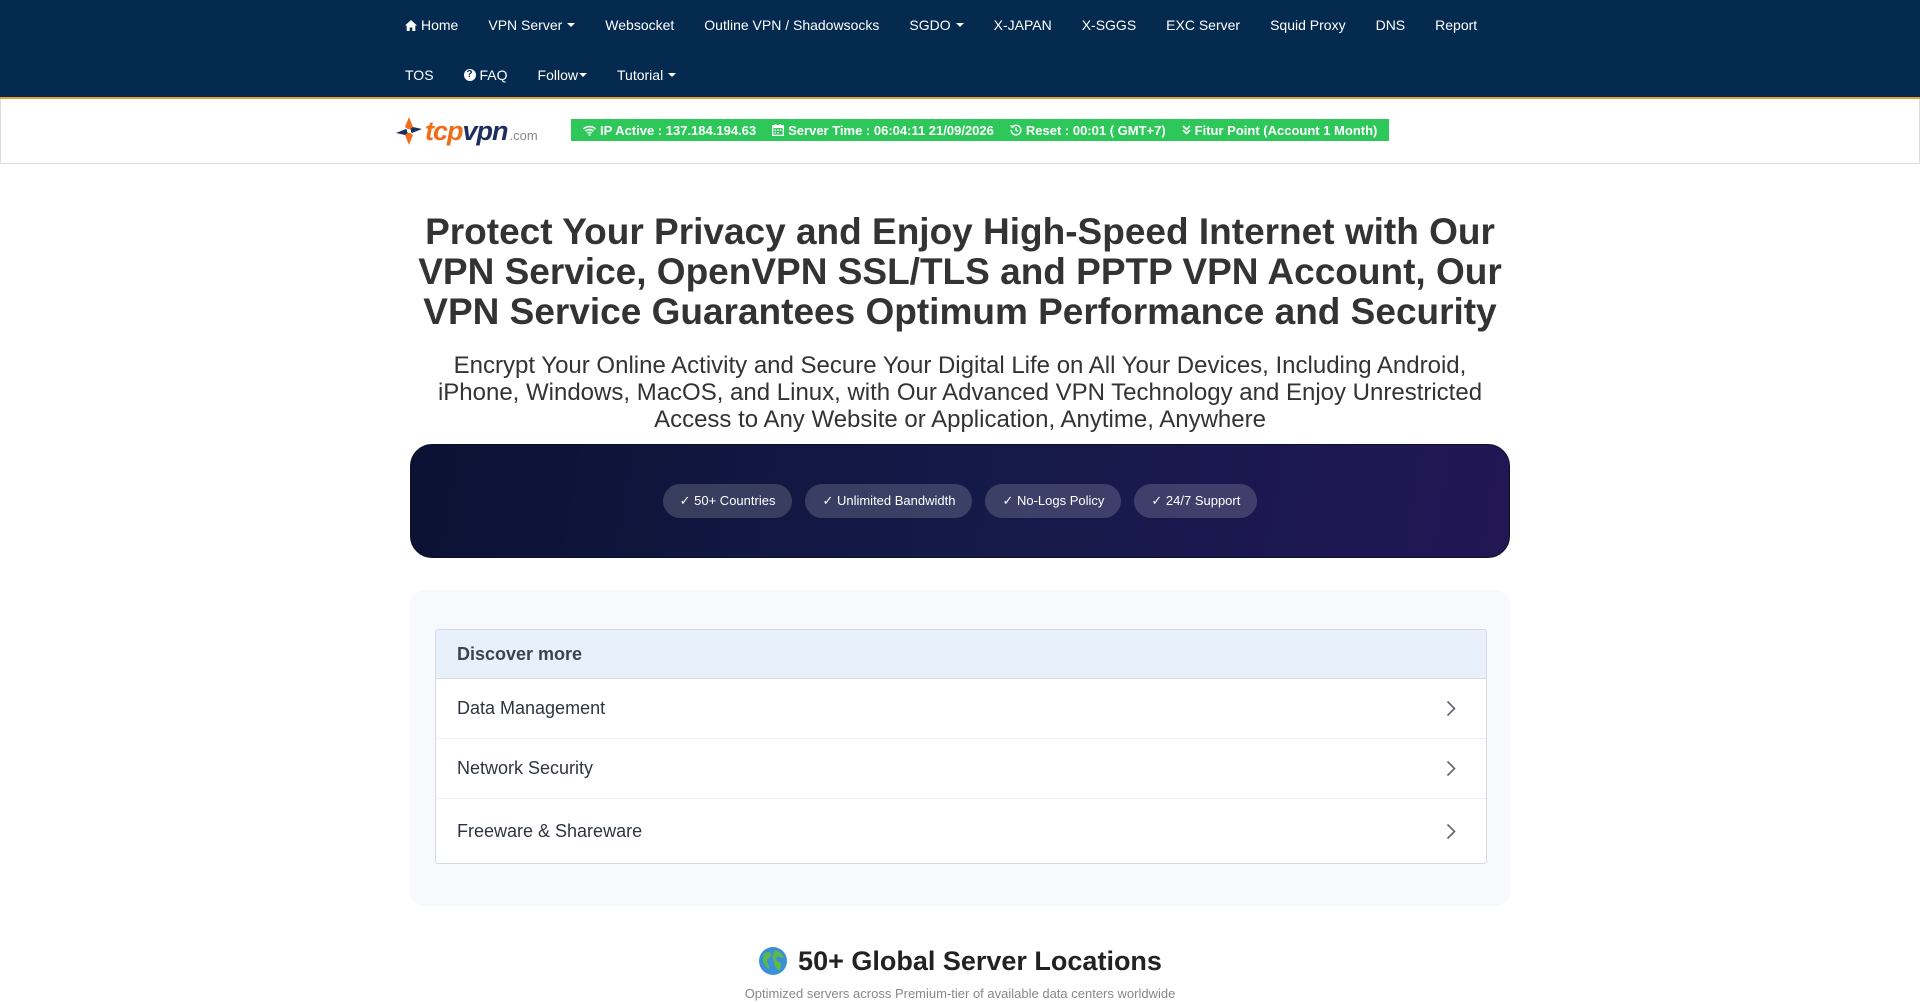  I want to click on nav-x-sggs: X-SGGS, so click(1109, 25).